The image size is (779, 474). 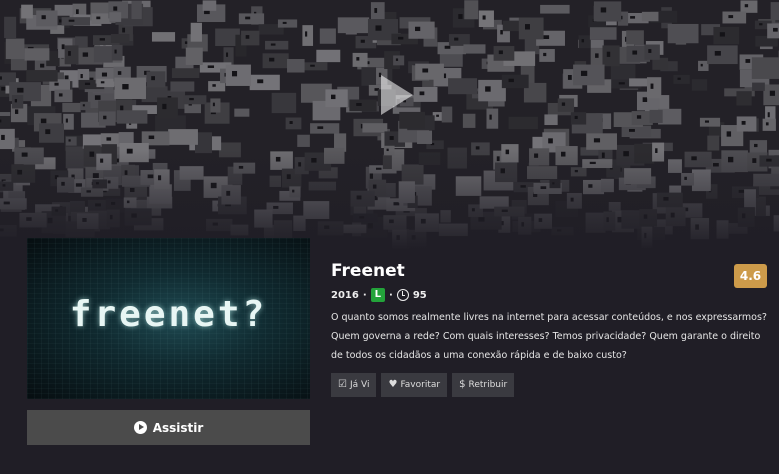 What do you see at coordinates (420, 385) in the screenshot?
I see `favorite-button-label: Favoritar` at bounding box center [420, 385].